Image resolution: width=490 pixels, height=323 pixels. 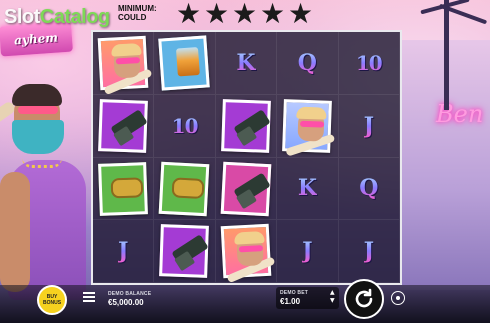 What do you see at coordinates (294, 293) in the screenshot?
I see `bet-label: DEMO BET` at bounding box center [294, 293].